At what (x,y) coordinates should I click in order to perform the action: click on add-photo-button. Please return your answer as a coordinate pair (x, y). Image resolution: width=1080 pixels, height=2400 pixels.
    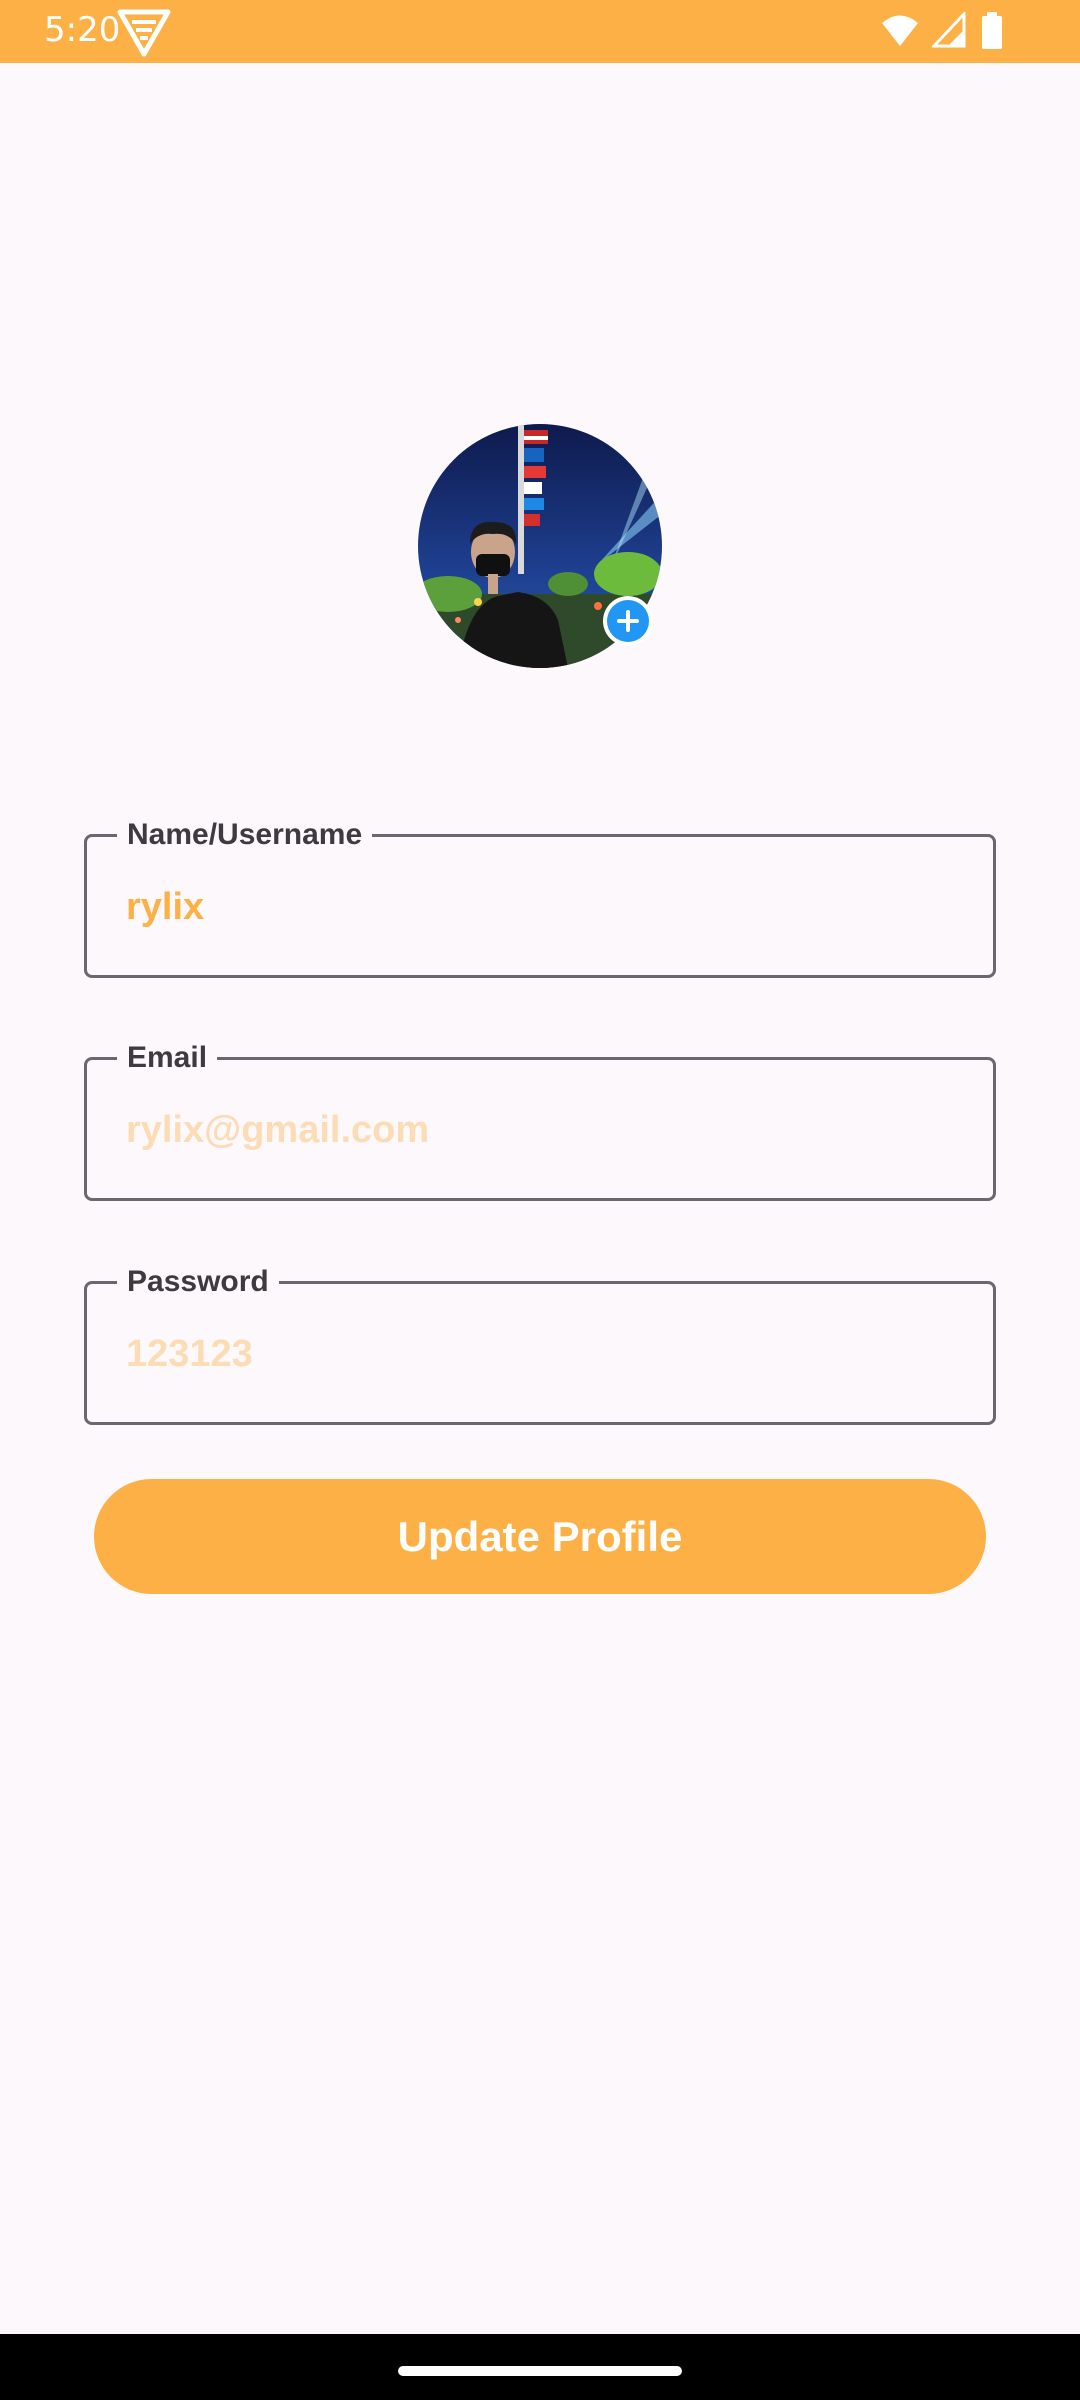
    Looking at the image, I should click on (628, 621).